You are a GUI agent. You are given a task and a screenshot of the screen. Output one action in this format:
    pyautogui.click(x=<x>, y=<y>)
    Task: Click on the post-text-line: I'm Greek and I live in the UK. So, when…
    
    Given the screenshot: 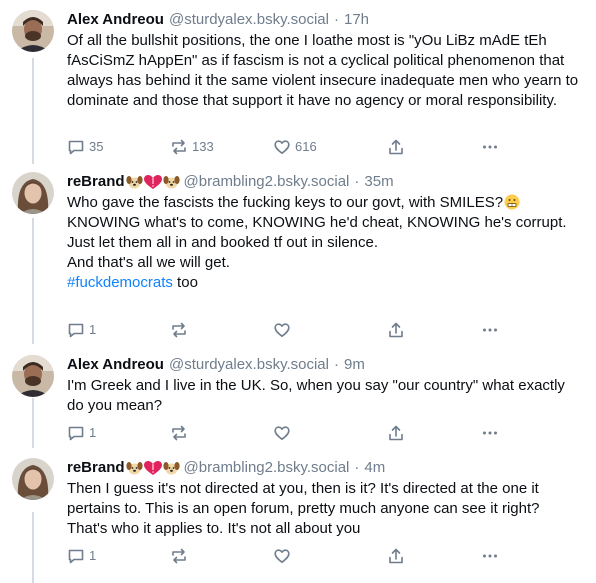 What is the action you would take?
    pyautogui.click(x=316, y=395)
    